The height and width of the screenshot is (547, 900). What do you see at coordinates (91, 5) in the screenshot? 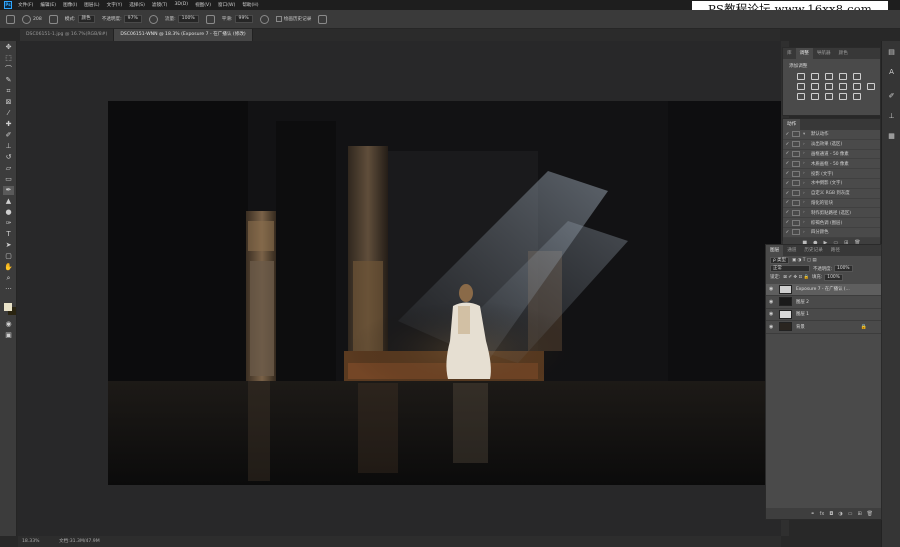
I see `menu-item: 图层(L)` at bounding box center [91, 5].